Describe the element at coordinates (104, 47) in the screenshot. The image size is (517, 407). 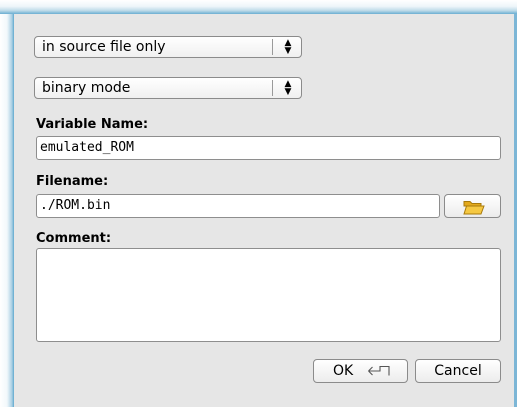
I see `scope-select-value: in source file only` at that location.